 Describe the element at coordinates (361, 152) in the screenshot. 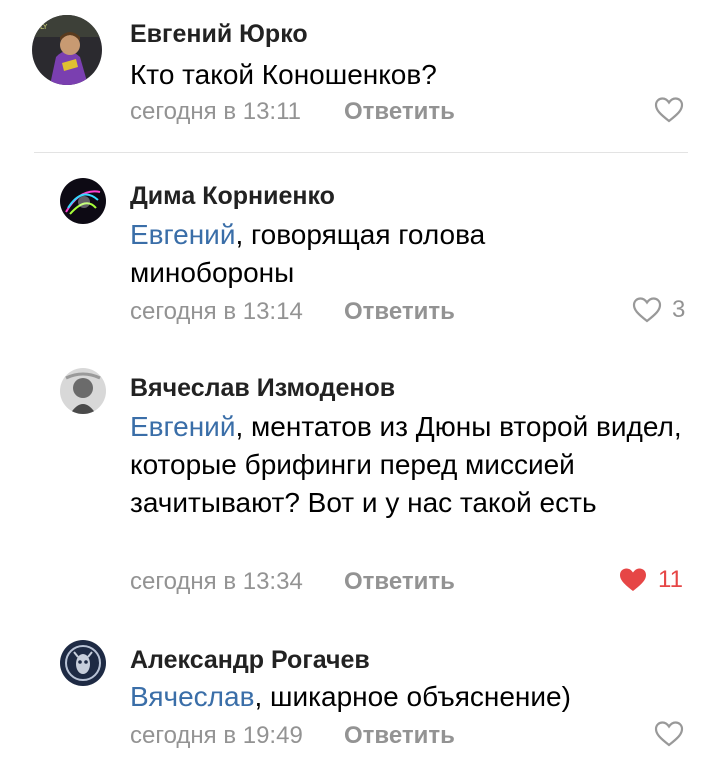

I see `divider` at that location.